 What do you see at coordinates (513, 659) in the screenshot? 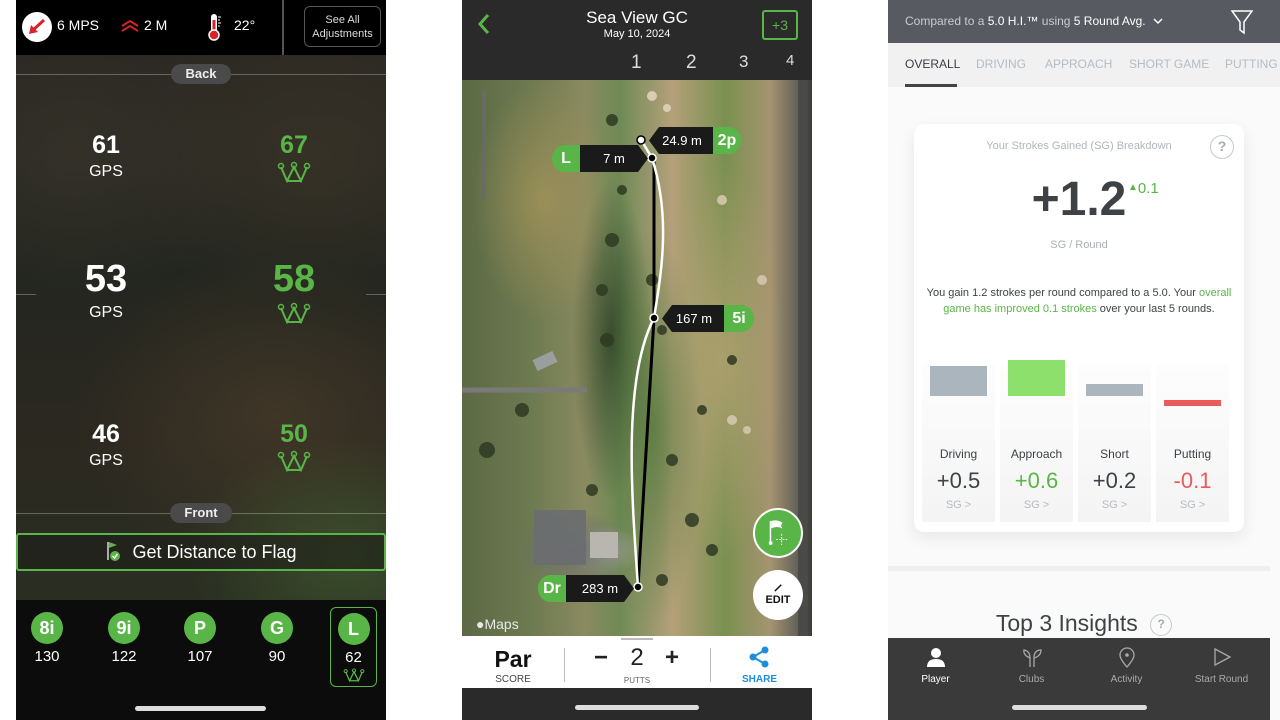
I see `score-value: Par` at bounding box center [513, 659].